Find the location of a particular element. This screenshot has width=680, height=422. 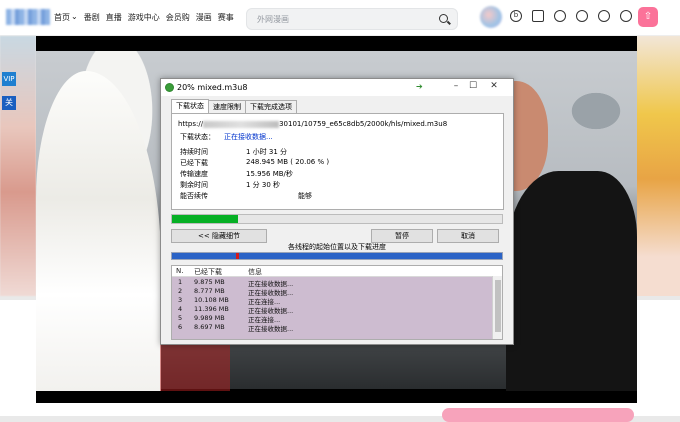

main-nav: 首页 ⌄ 番剧 直播 游戏中心 会员购 漫画 赛事 is located at coordinates (144, 17).